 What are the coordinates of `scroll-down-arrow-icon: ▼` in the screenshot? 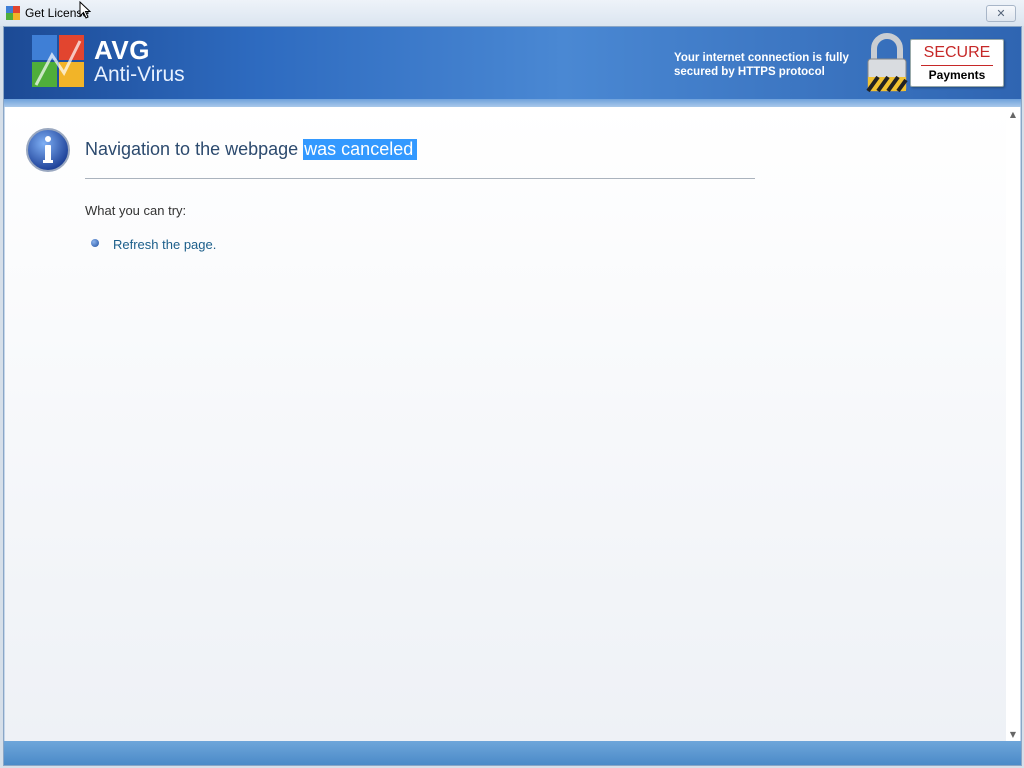 It's located at (1013, 734).